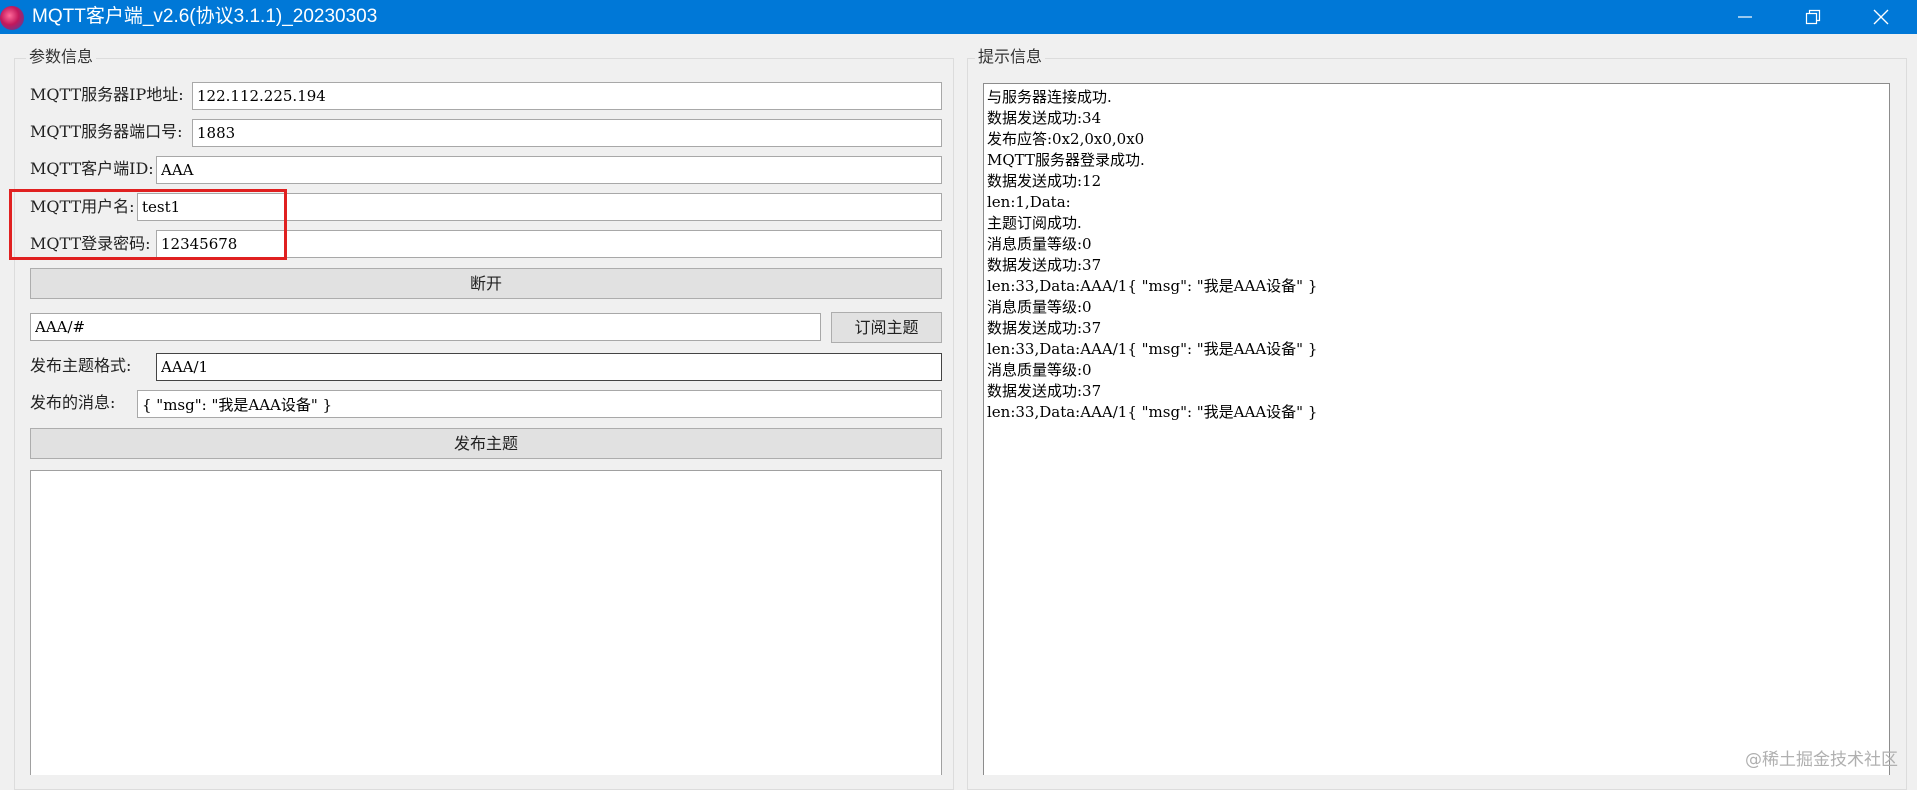  I want to click on publish-button: 发布主题, so click(486, 443).